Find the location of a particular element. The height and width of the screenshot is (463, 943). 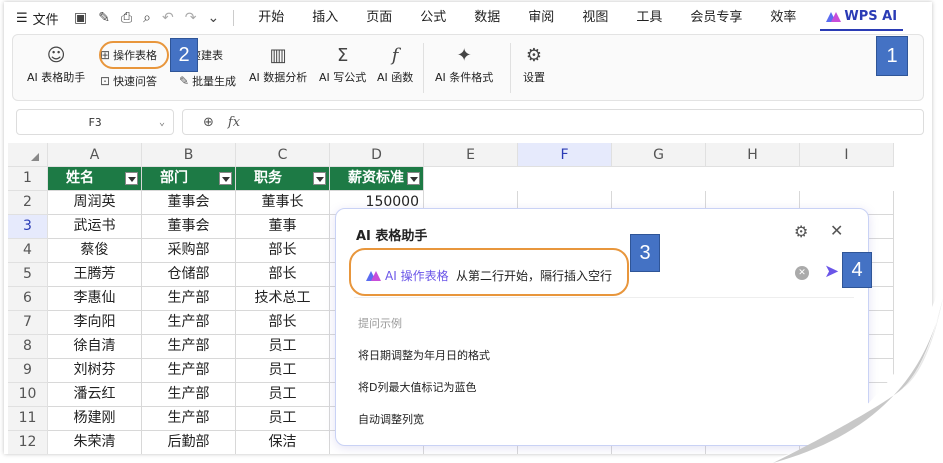

row-header: 5 is located at coordinates (28, 275).